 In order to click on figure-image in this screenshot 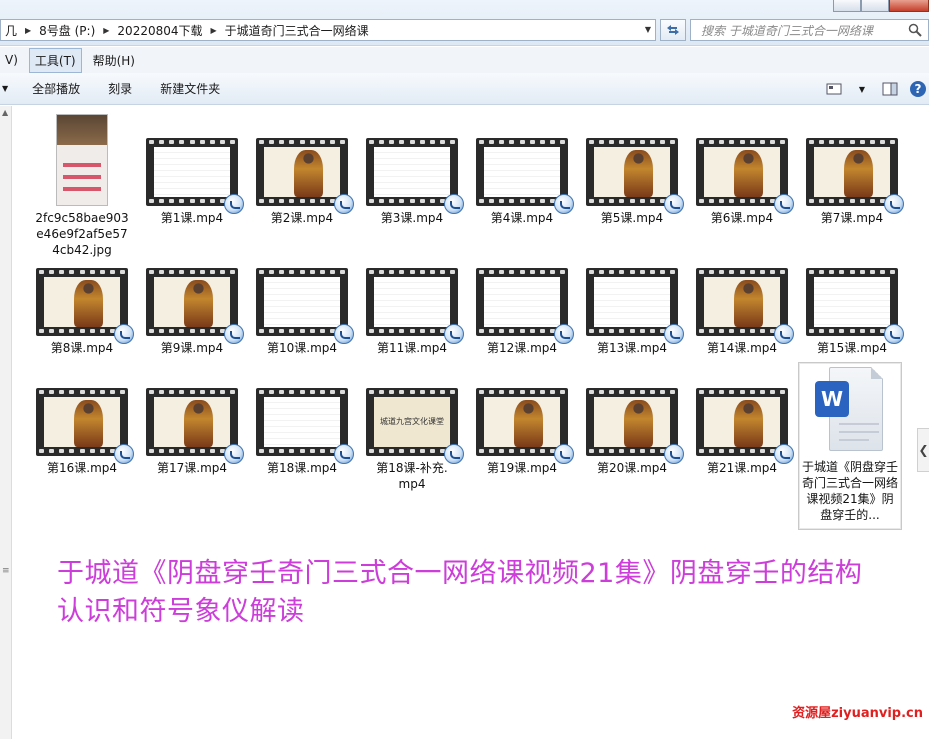, I will do `click(309, 173)`.